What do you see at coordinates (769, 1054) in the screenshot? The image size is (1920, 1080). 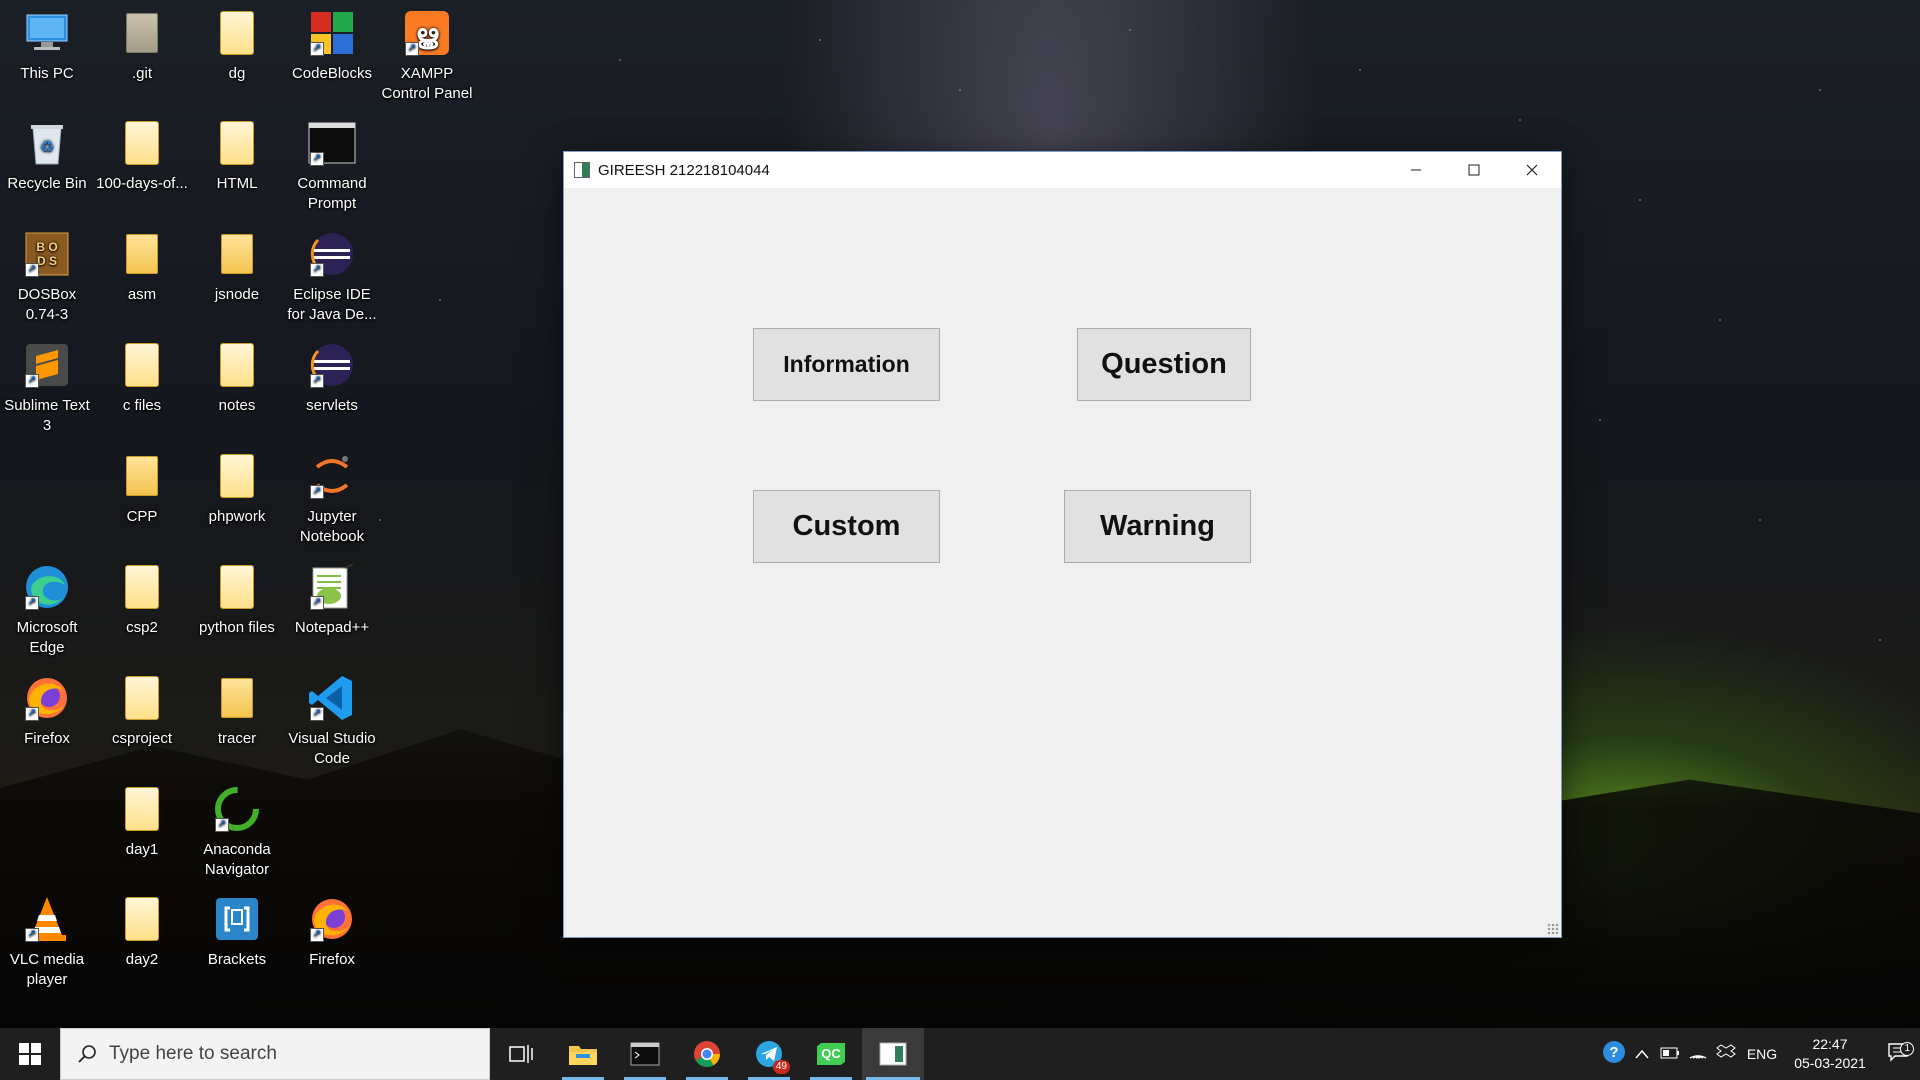 I see `taskbar-telegram: 49` at bounding box center [769, 1054].